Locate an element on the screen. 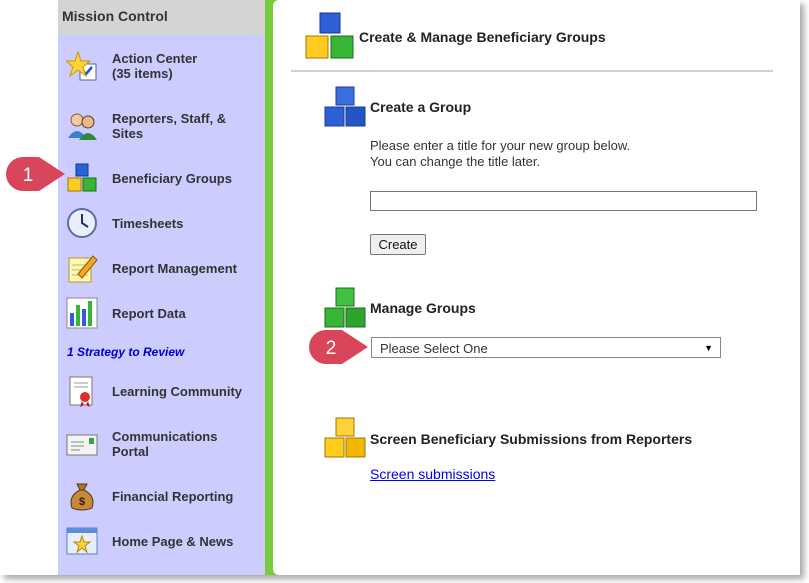  blue-blocks-icon is located at coordinates (345, 106).